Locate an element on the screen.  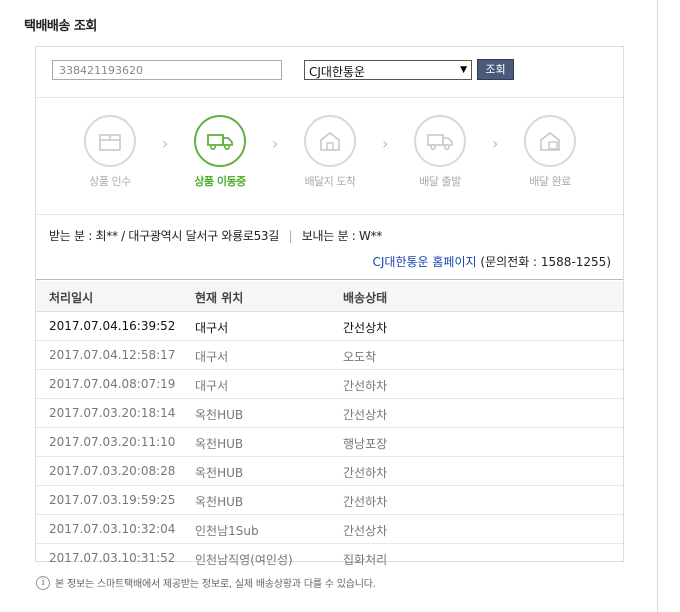
info-icon: i is located at coordinates (43, 582).